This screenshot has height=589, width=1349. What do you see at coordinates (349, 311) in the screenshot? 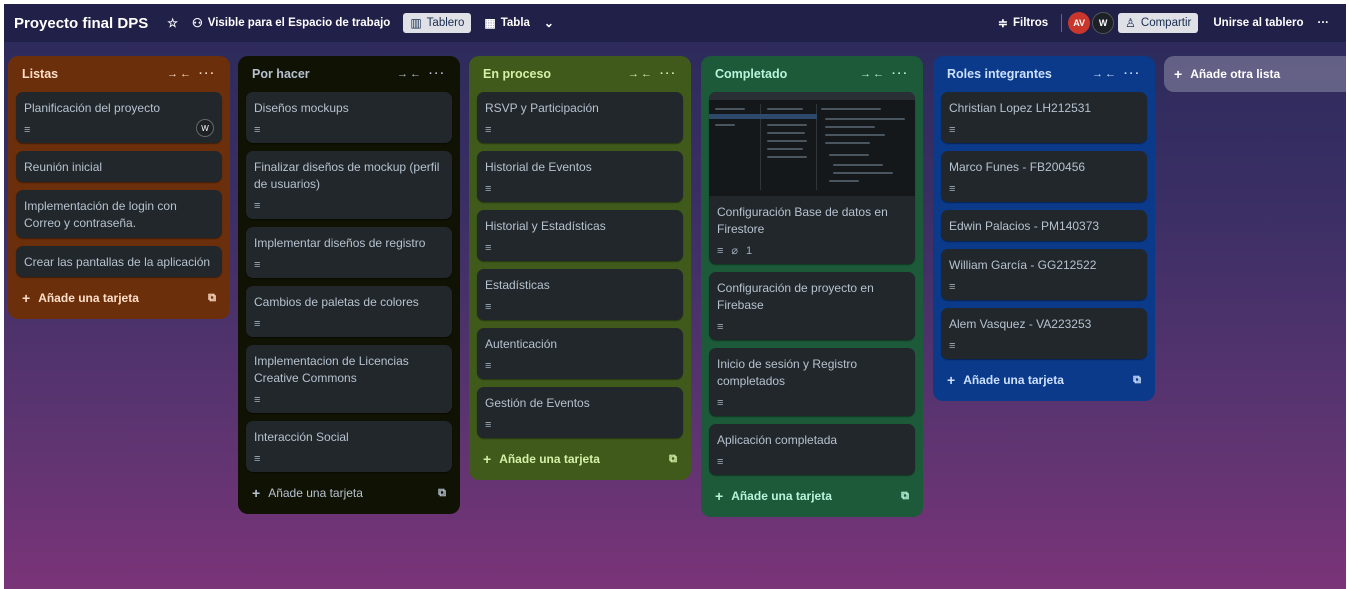
I see `card: Cambios de paletas de colores ≡` at bounding box center [349, 311].